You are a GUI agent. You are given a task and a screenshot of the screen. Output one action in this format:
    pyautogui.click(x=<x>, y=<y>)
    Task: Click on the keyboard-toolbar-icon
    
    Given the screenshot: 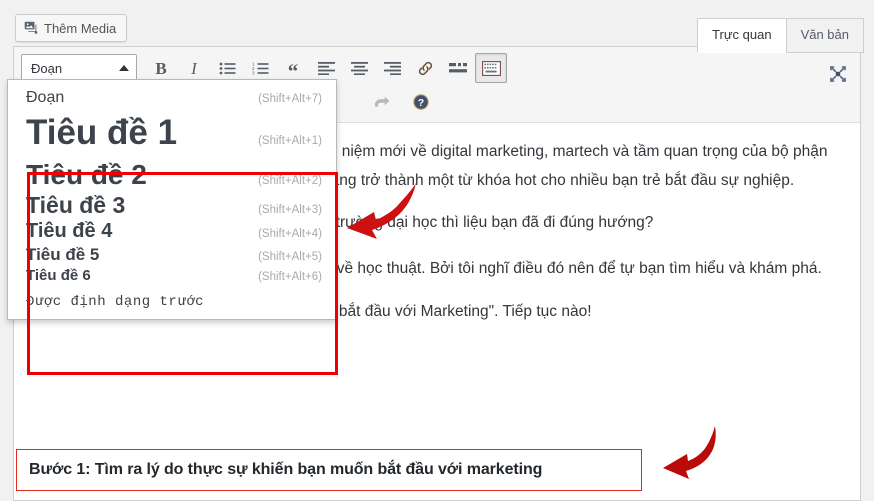 What is the action you would take?
    pyautogui.click(x=491, y=68)
    